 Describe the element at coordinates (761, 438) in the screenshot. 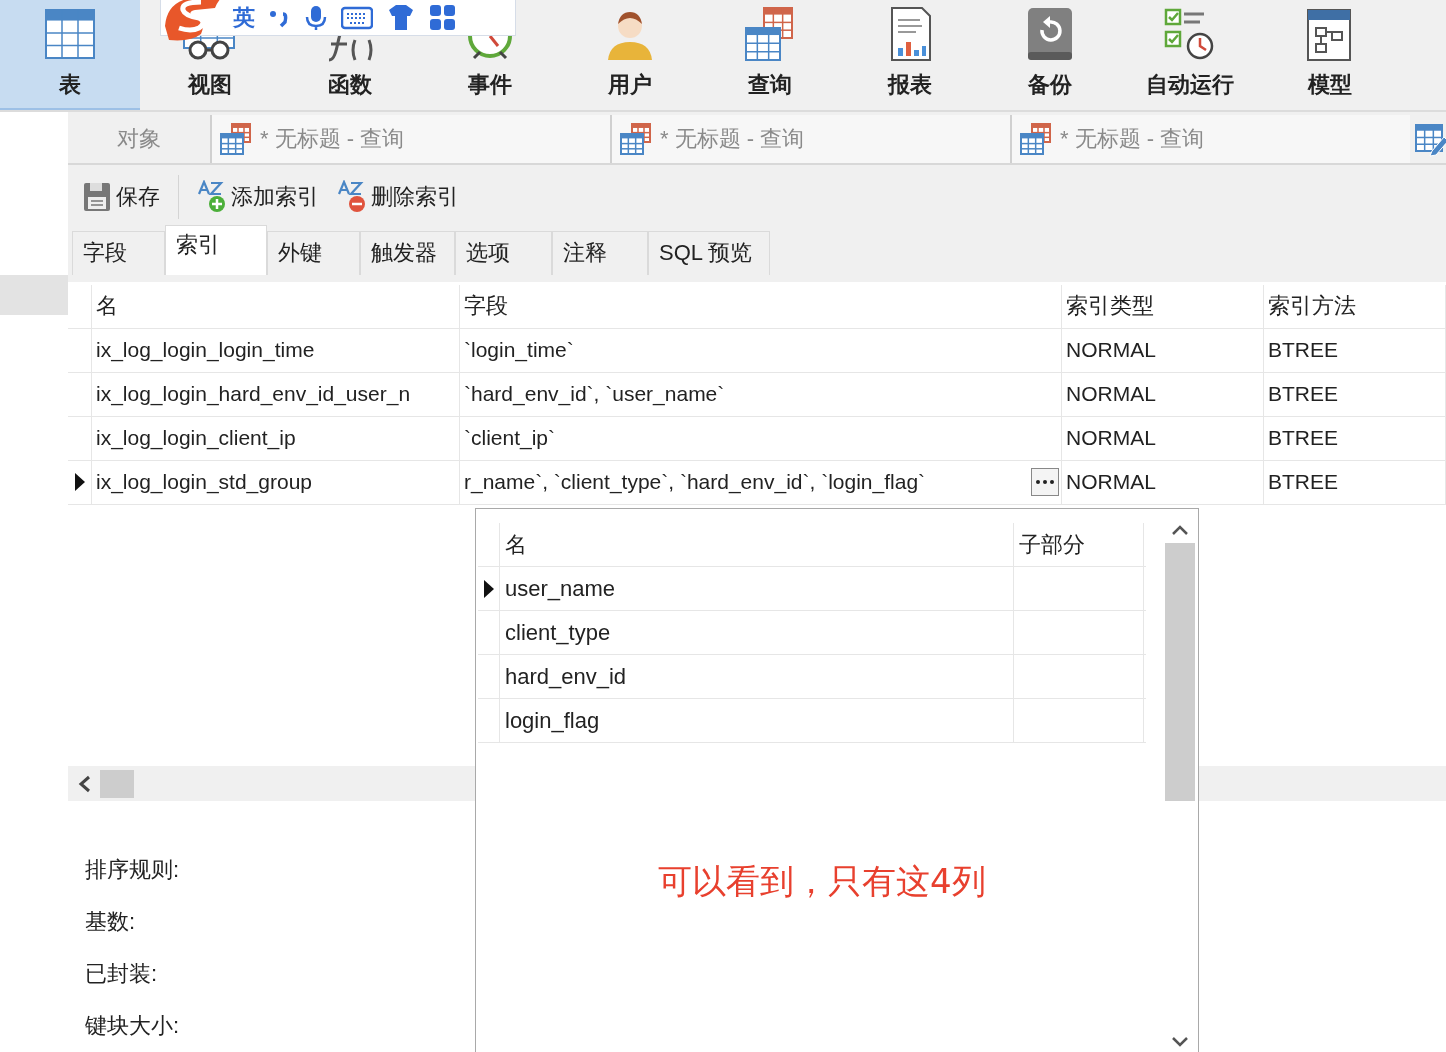

I see `table-cell: `client_ip`` at that location.